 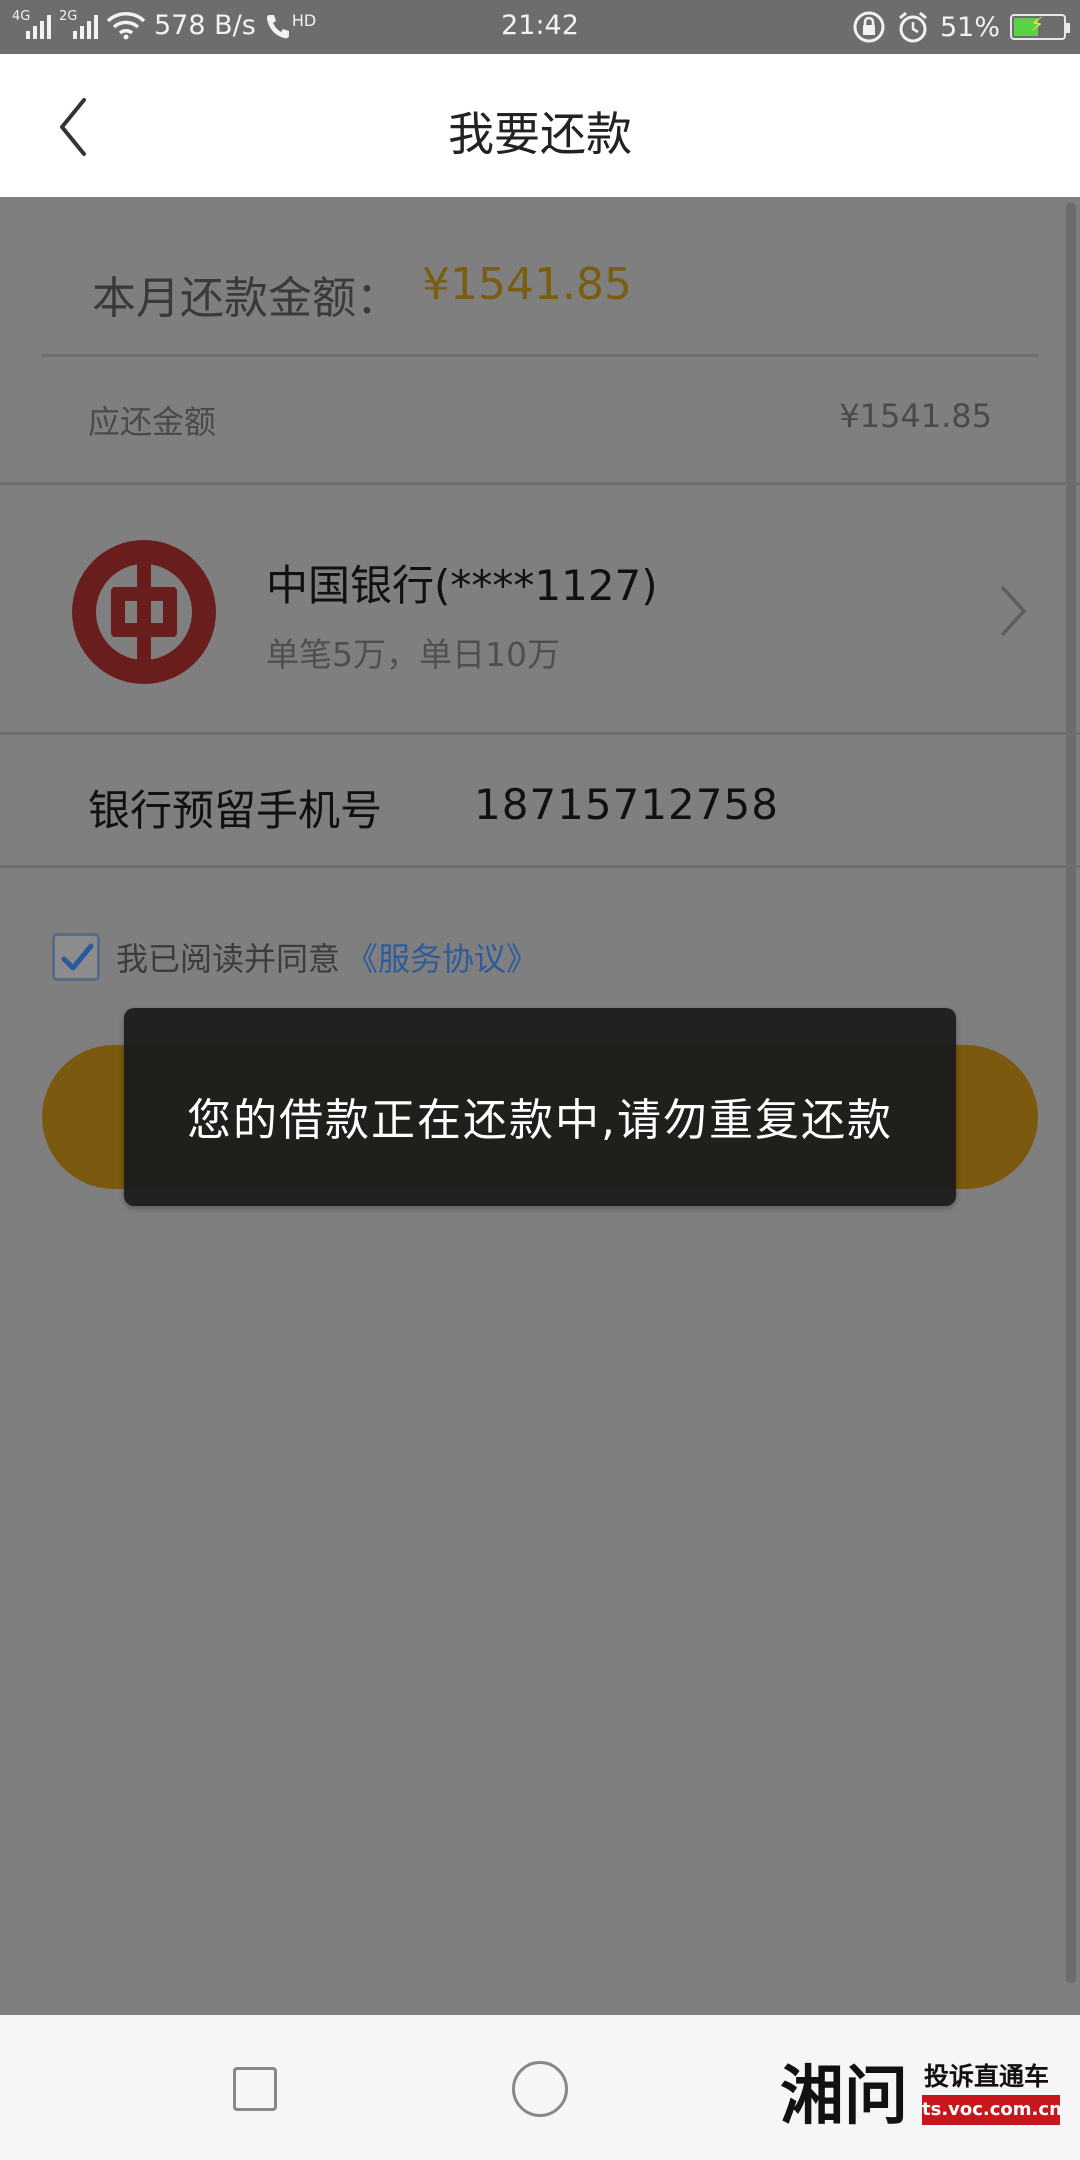 What do you see at coordinates (540, 134) in the screenshot?
I see `page-title: 我要还款` at bounding box center [540, 134].